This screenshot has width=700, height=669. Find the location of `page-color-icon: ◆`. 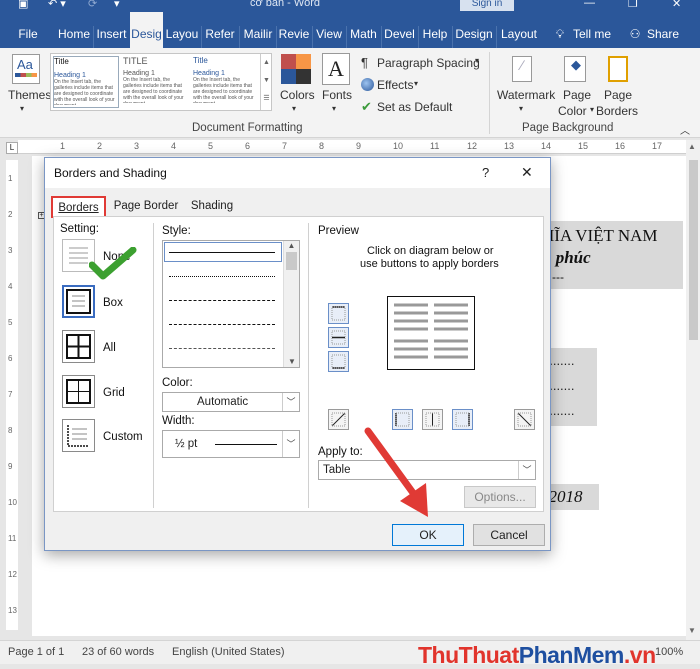

page-color-icon: ◆ is located at coordinates (575, 69).